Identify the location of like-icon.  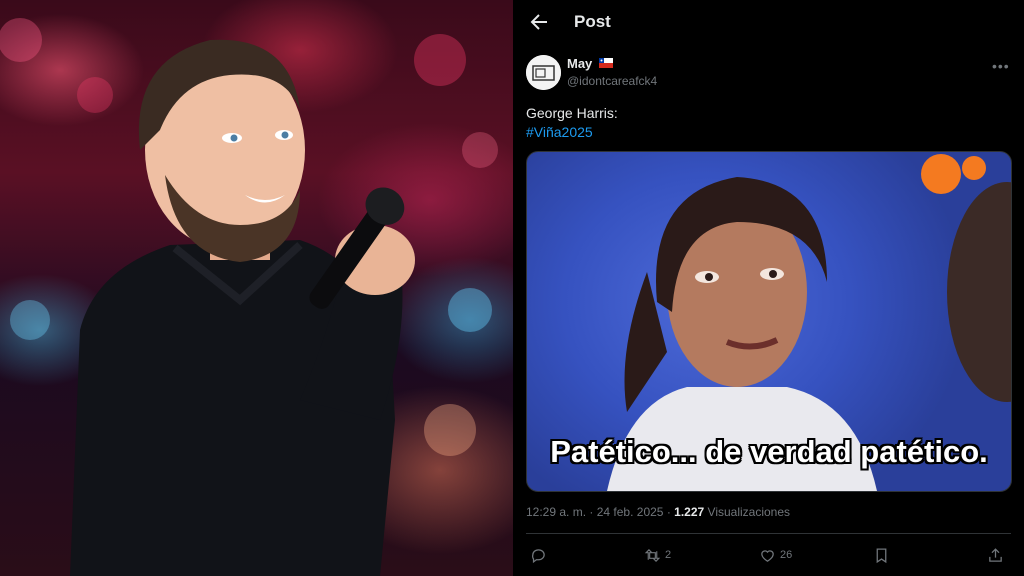
(767, 555).